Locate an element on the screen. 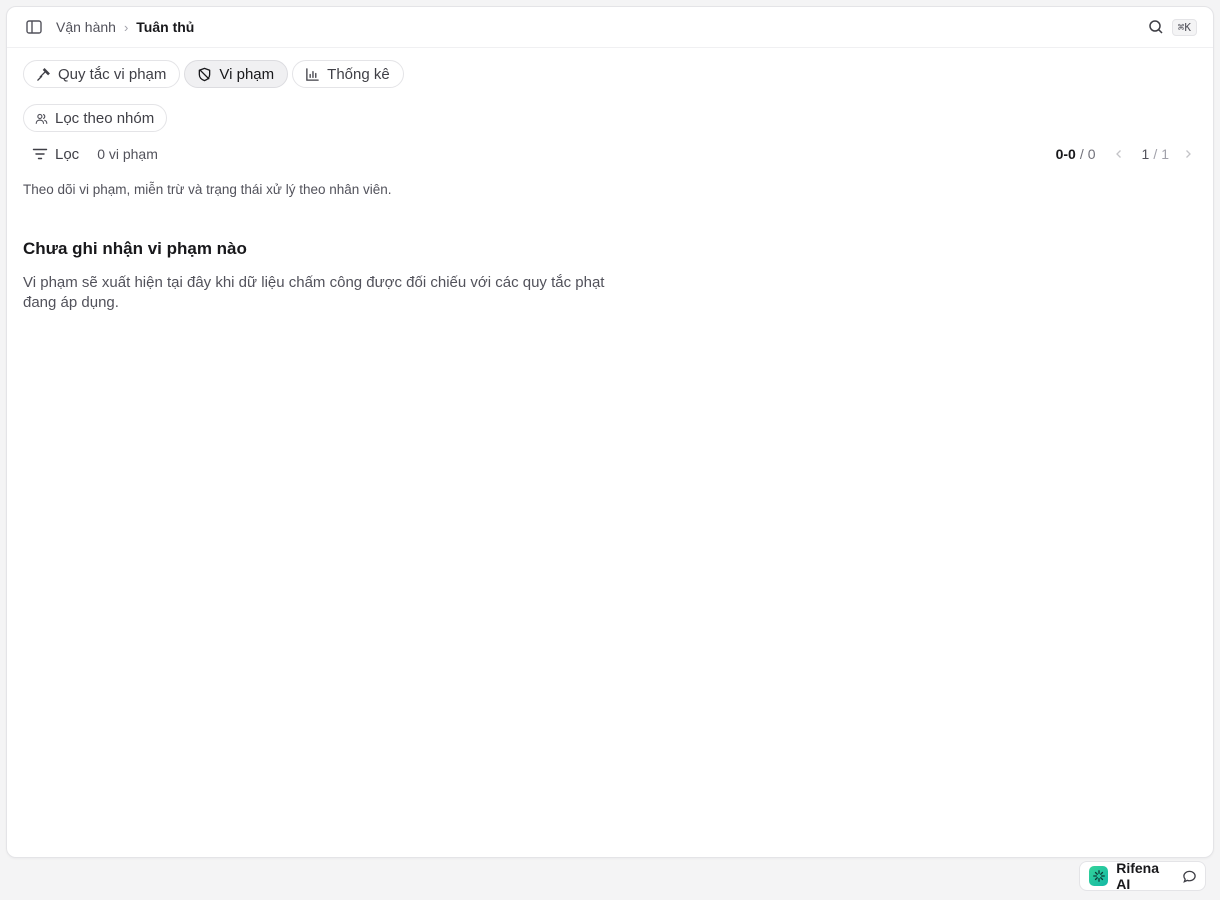 The height and width of the screenshot is (900, 1220). shield-icon is located at coordinates (204, 74).